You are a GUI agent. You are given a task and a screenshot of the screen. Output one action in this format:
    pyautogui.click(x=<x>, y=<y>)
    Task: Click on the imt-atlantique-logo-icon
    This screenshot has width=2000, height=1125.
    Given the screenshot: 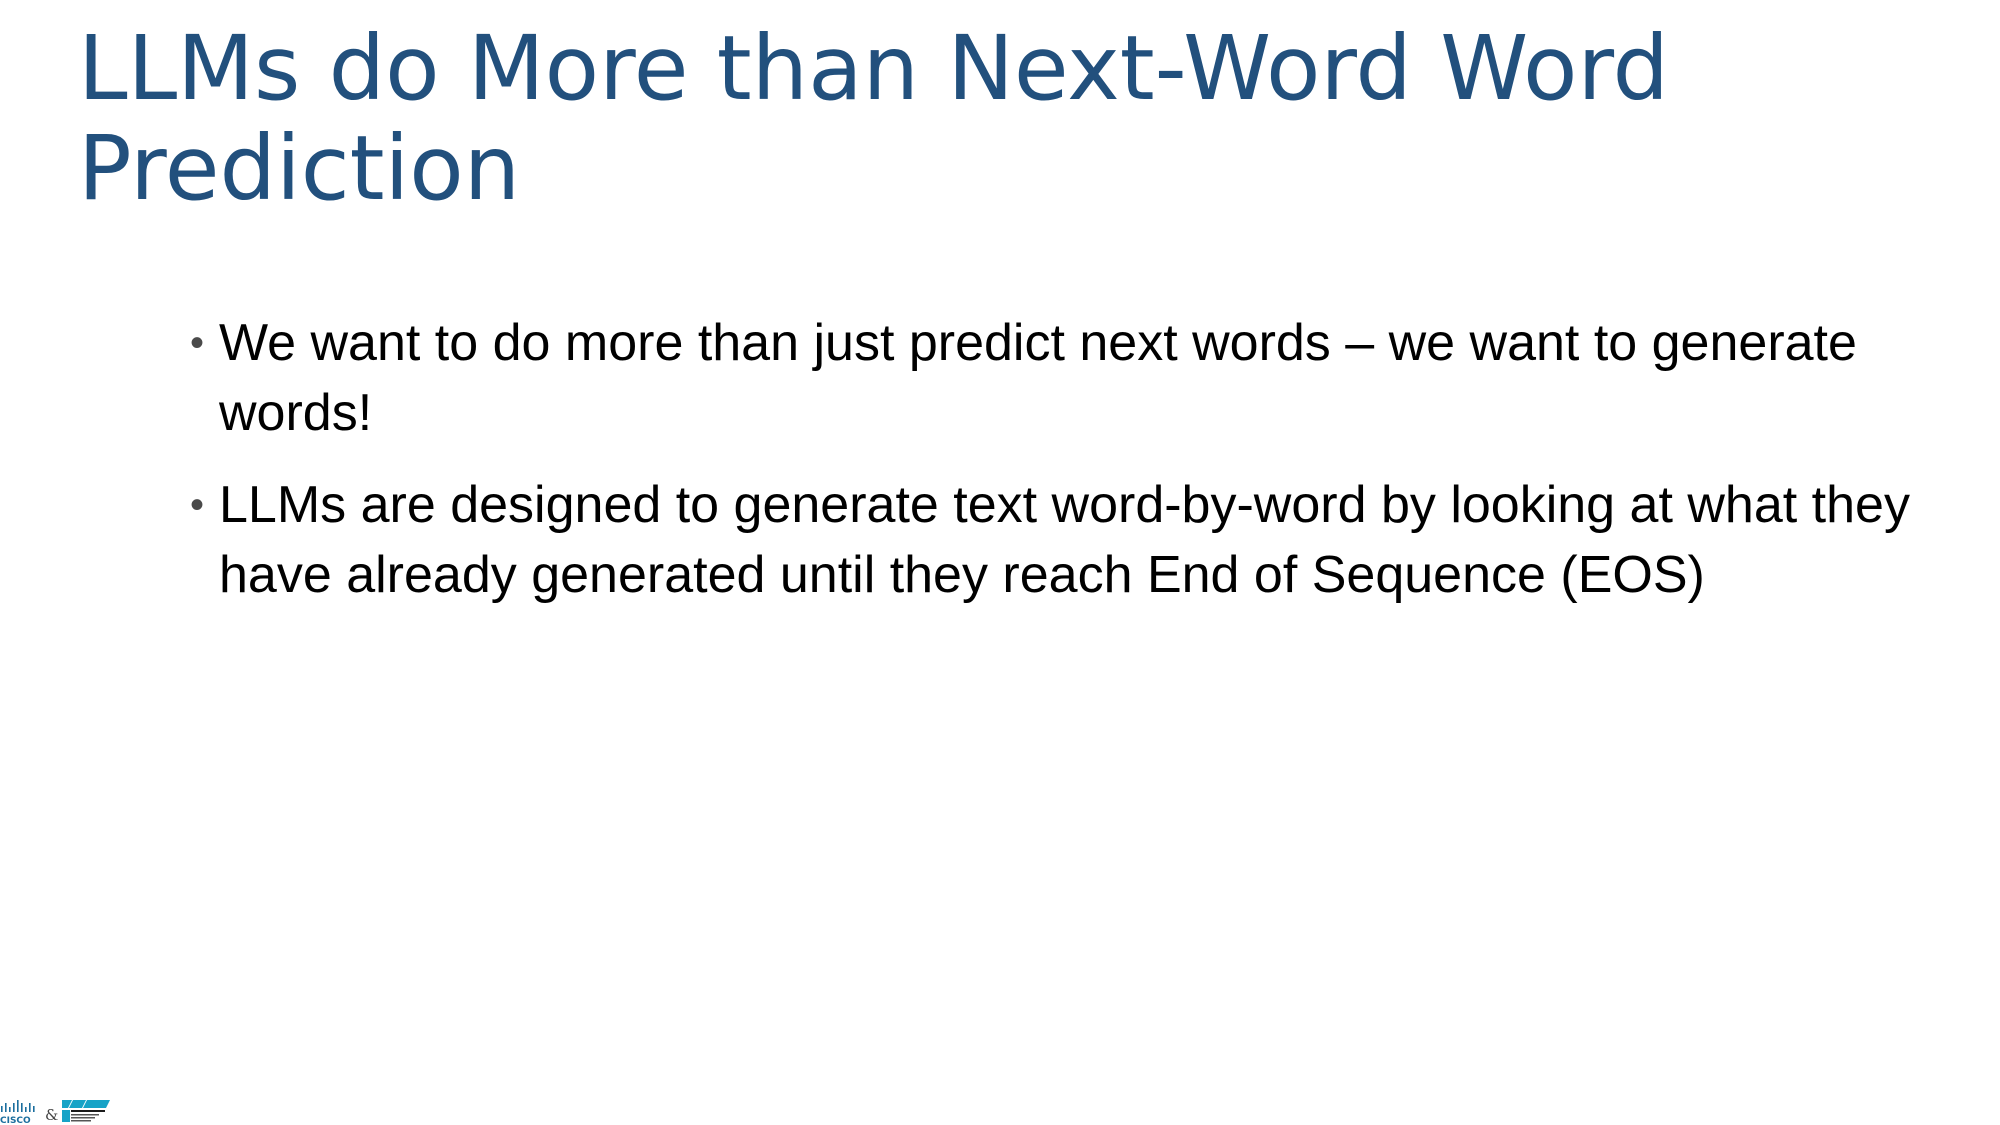 What is the action you would take?
    pyautogui.click(x=86, y=1111)
    